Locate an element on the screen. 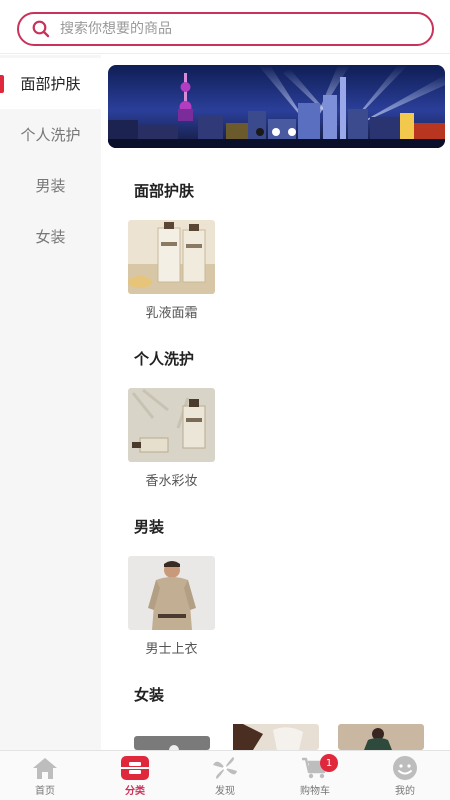  sidebar-item-face-care: 面部护肤 is located at coordinates (50, 83).